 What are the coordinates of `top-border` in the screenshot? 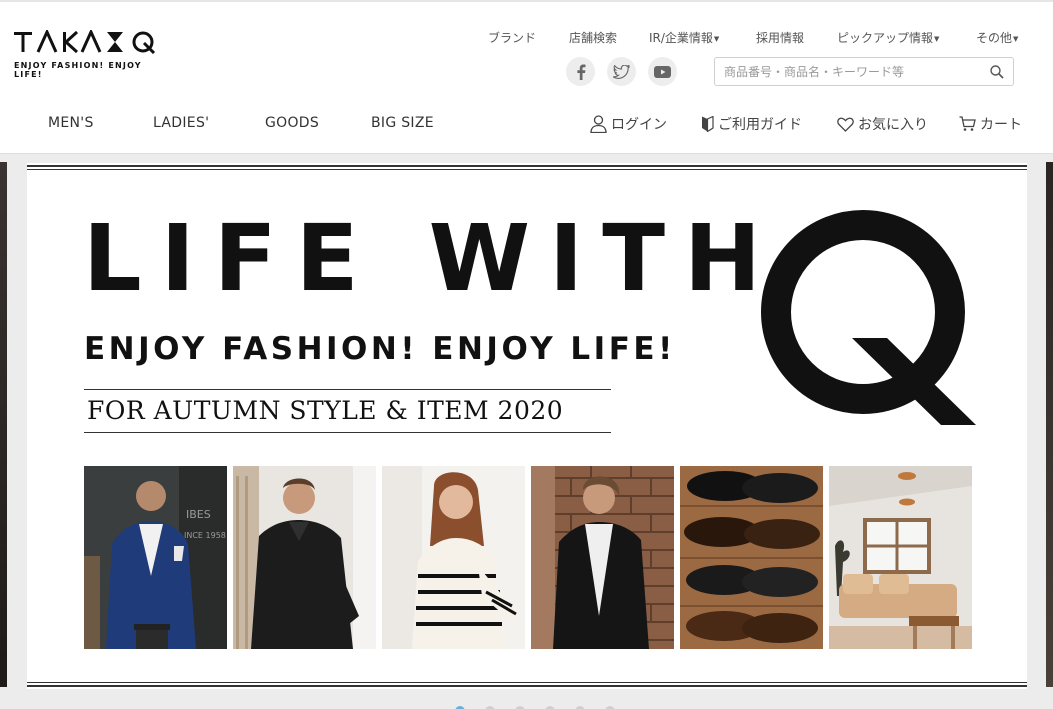 It's located at (526, 1).